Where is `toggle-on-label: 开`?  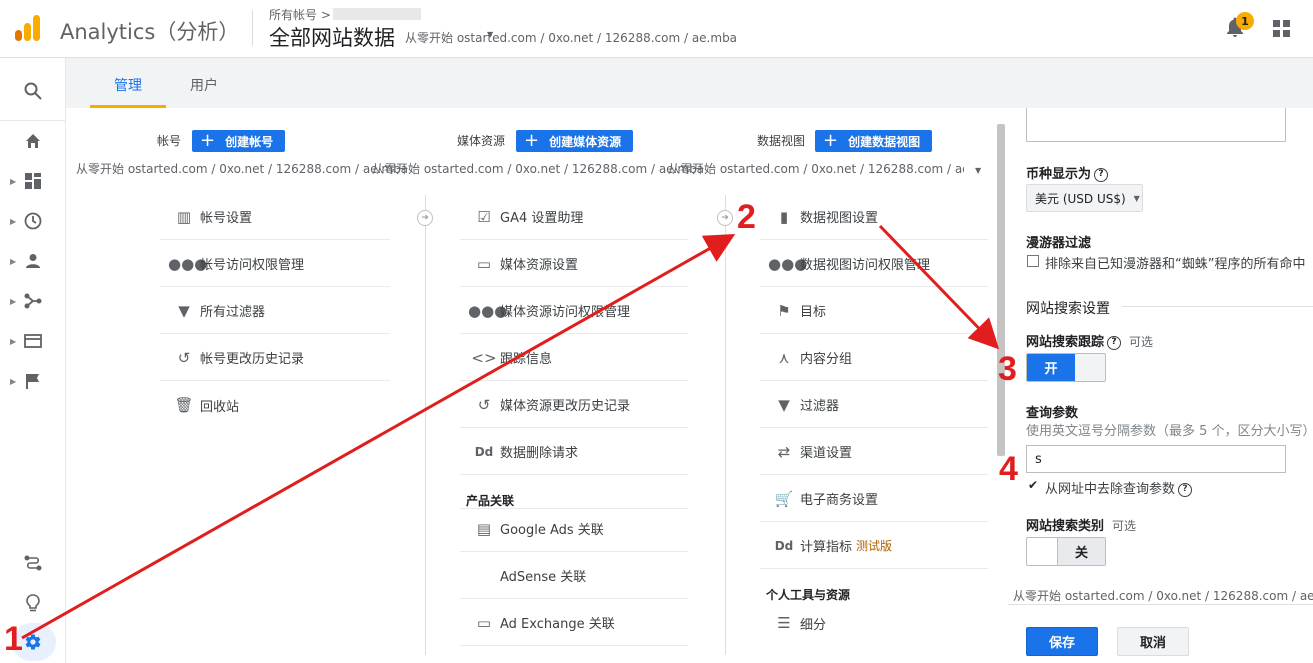
toggle-on-label: 开 is located at coordinates (1051, 367).